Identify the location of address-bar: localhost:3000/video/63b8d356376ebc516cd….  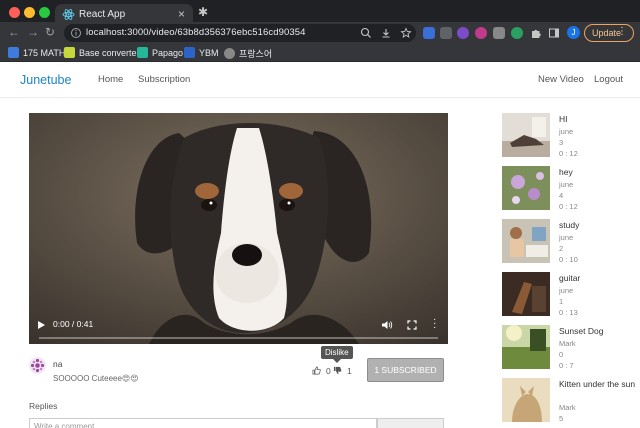
(240, 33).